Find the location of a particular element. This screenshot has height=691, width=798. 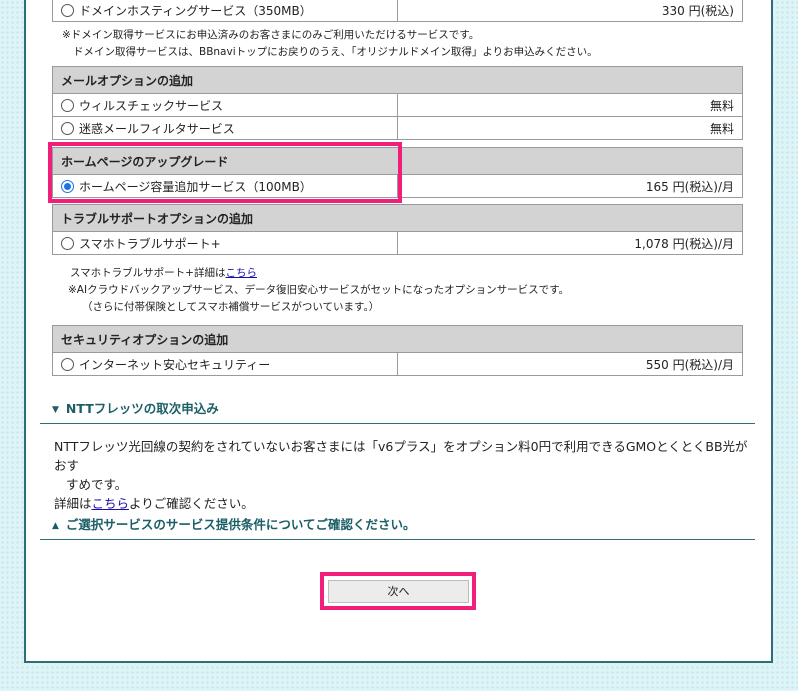

option-cell: インターネット安心セキュリティー is located at coordinates (225, 364).